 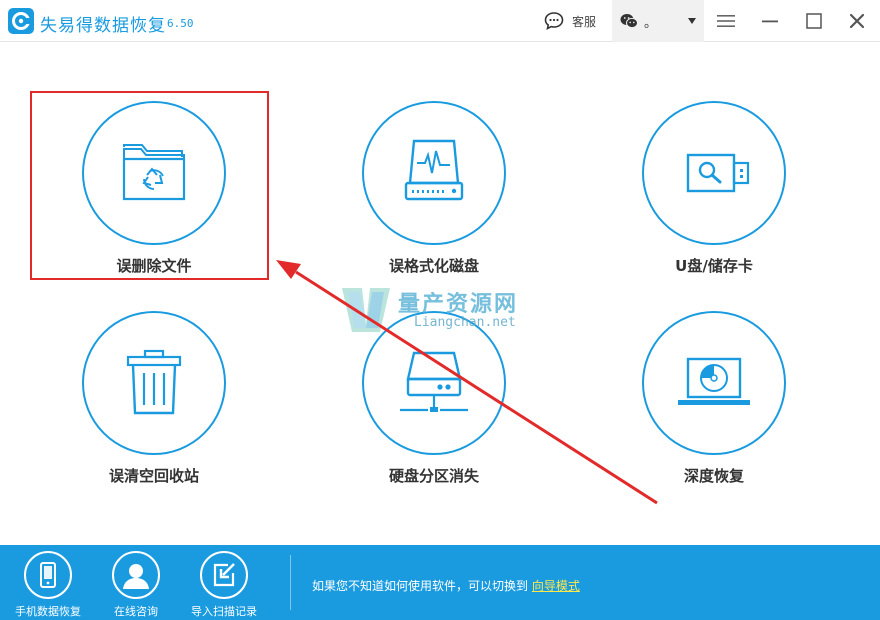 I want to click on wechat-username: 。, so click(x=651, y=23).